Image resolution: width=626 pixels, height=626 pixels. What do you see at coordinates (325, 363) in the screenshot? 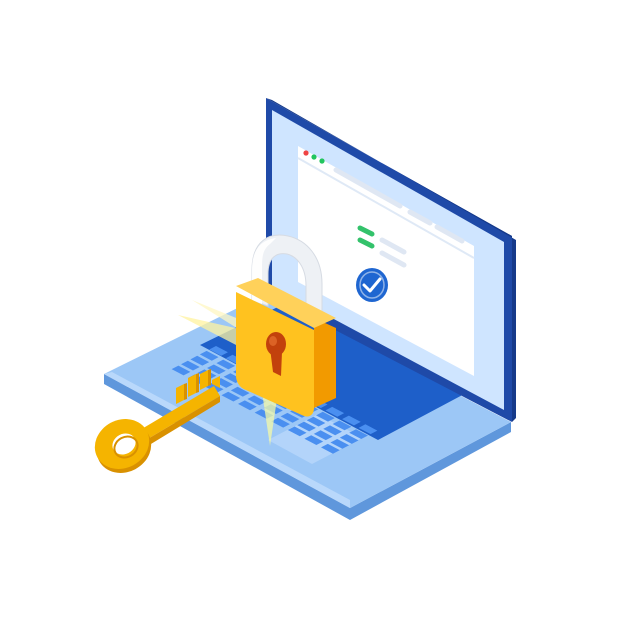
I see `padlock-side` at bounding box center [325, 363].